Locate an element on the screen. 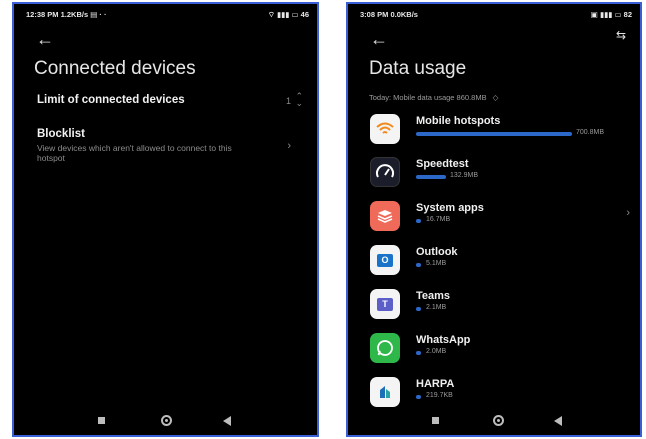 This screenshot has height=439, width=646. app-name: Mobile hotspots is located at coordinates (458, 121).